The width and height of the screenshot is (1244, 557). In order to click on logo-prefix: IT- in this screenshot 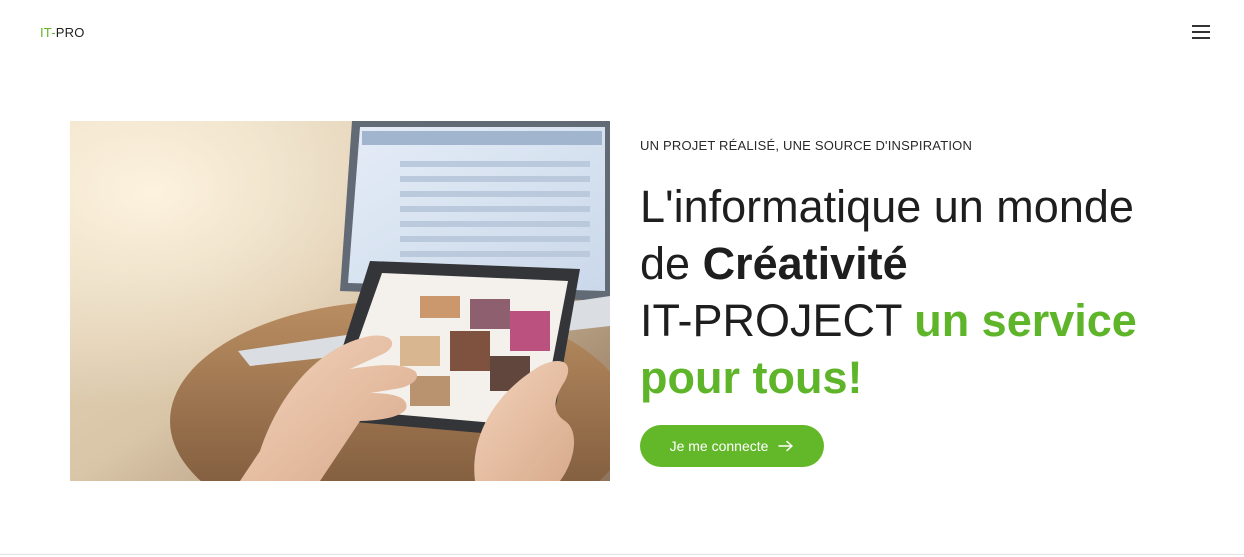, I will do `click(48, 32)`.